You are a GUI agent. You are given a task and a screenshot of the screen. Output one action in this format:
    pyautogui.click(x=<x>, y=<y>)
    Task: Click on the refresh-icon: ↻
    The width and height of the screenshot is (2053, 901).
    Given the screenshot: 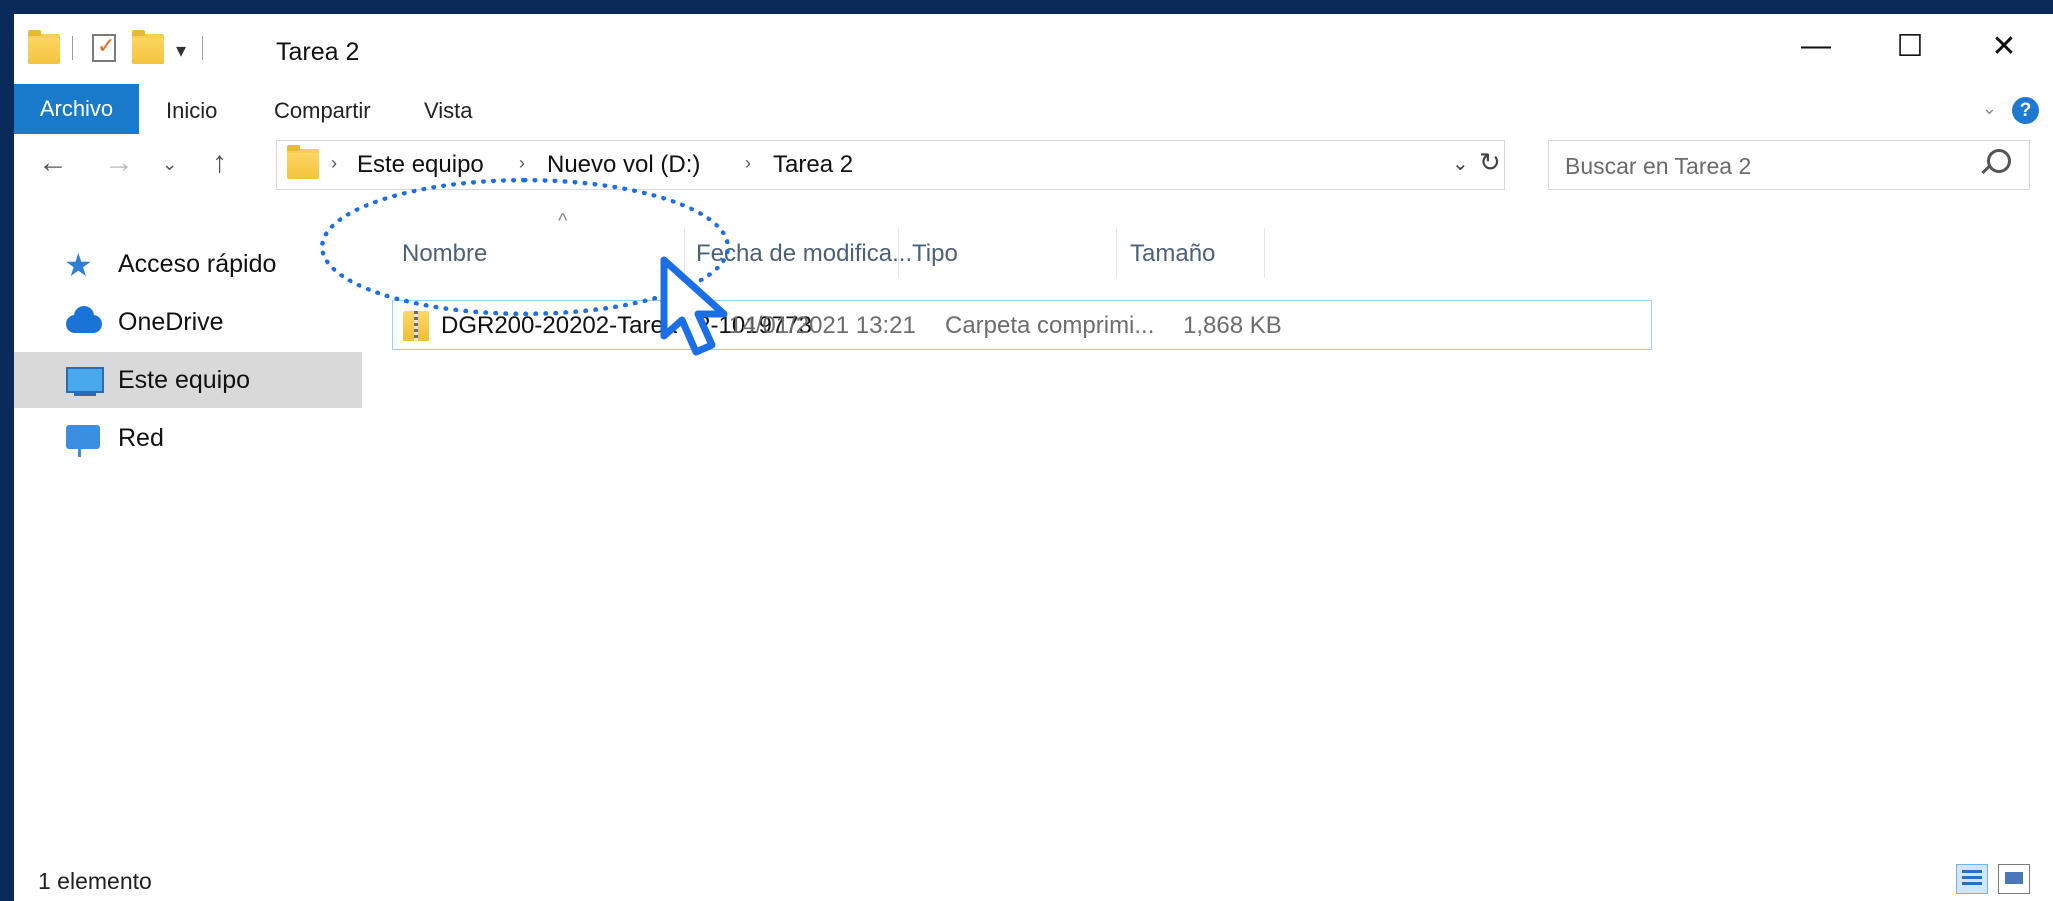 What is the action you would take?
    pyautogui.click(x=1490, y=162)
    